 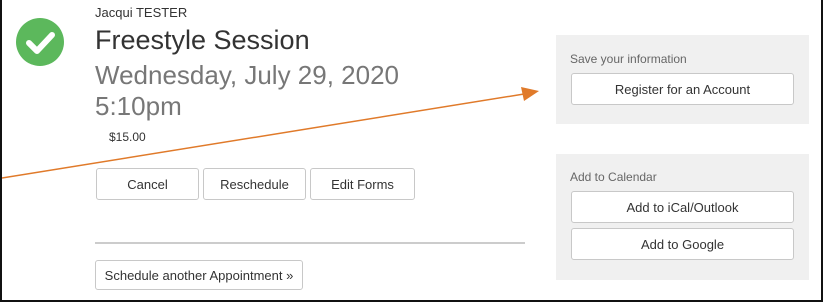 What do you see at coordinates (247, 75) in the screenshot?
I see `appointment-date: Wednesday, July 29, 2020` at bounding box center [247, 75].